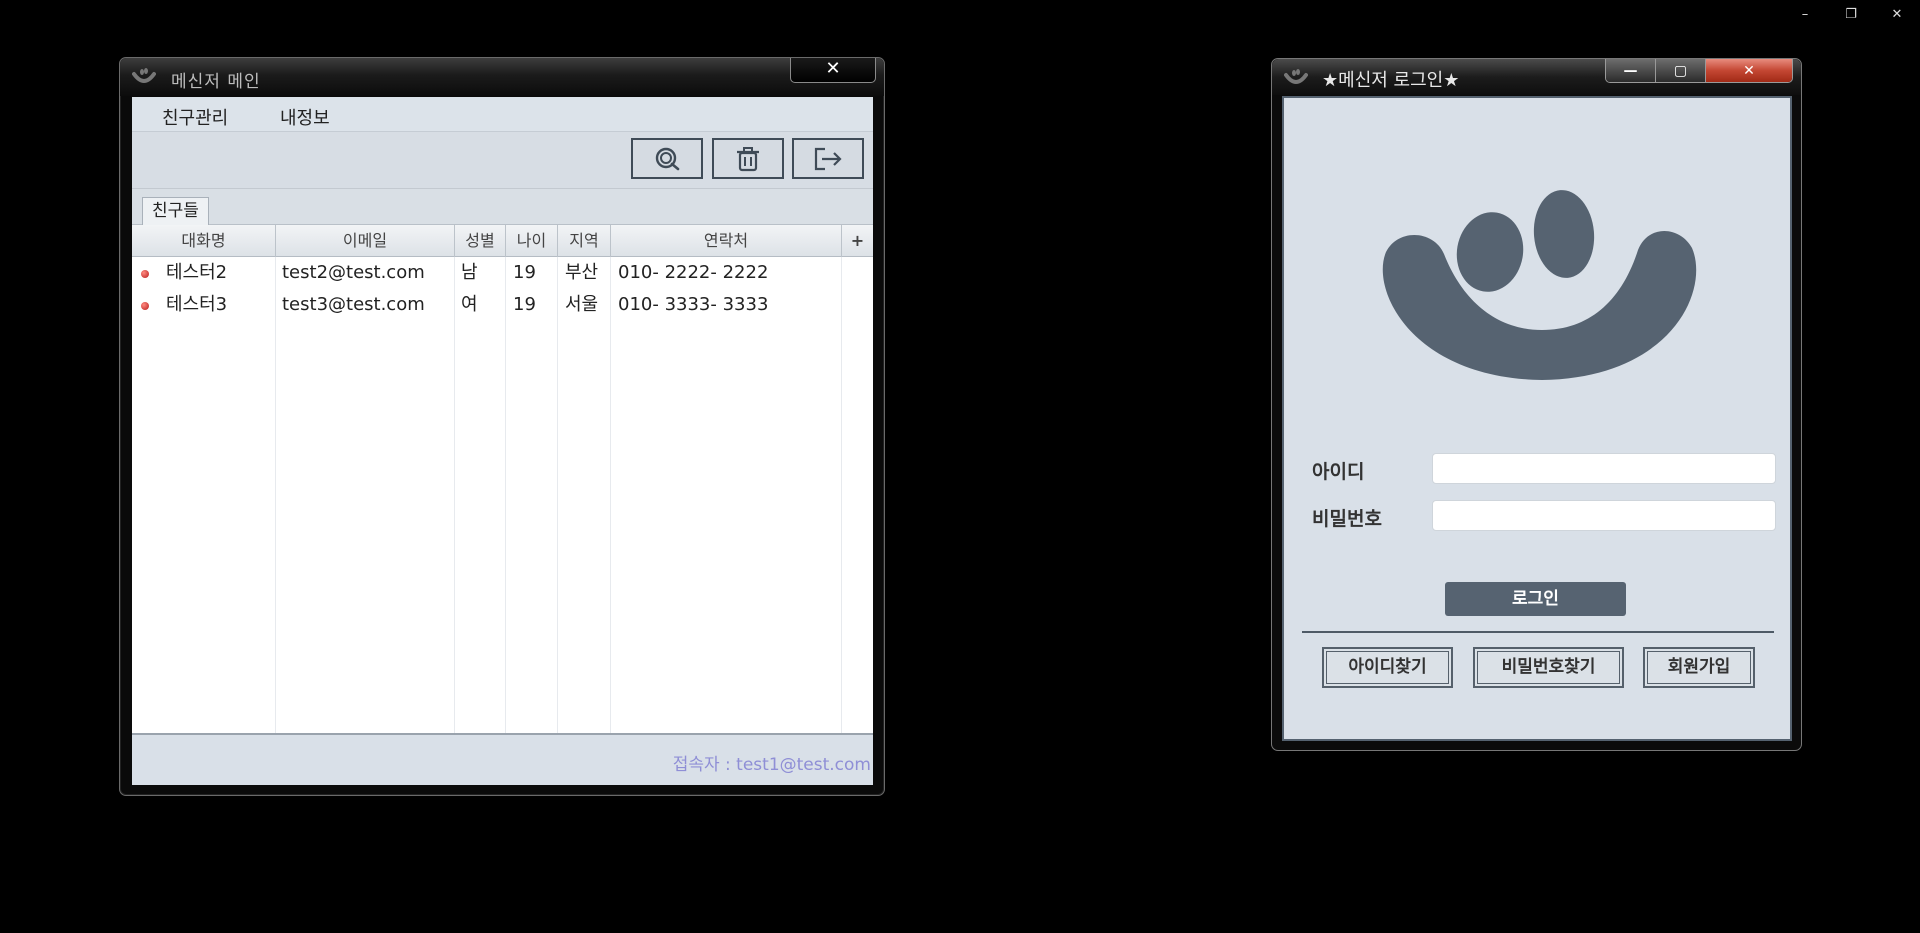  What do you see at coordinates (1387, 667) in the screenshot?
I see `find-id-button: 아이디찾기` at bounding box center [1387, 667].